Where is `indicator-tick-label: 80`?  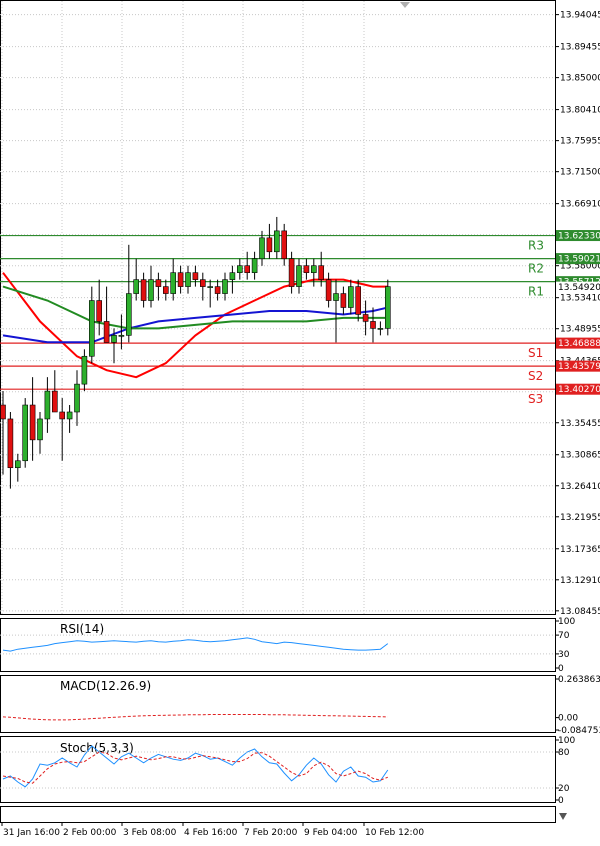
indicator-tick-label: 80 is located at coordinates (564, 753).